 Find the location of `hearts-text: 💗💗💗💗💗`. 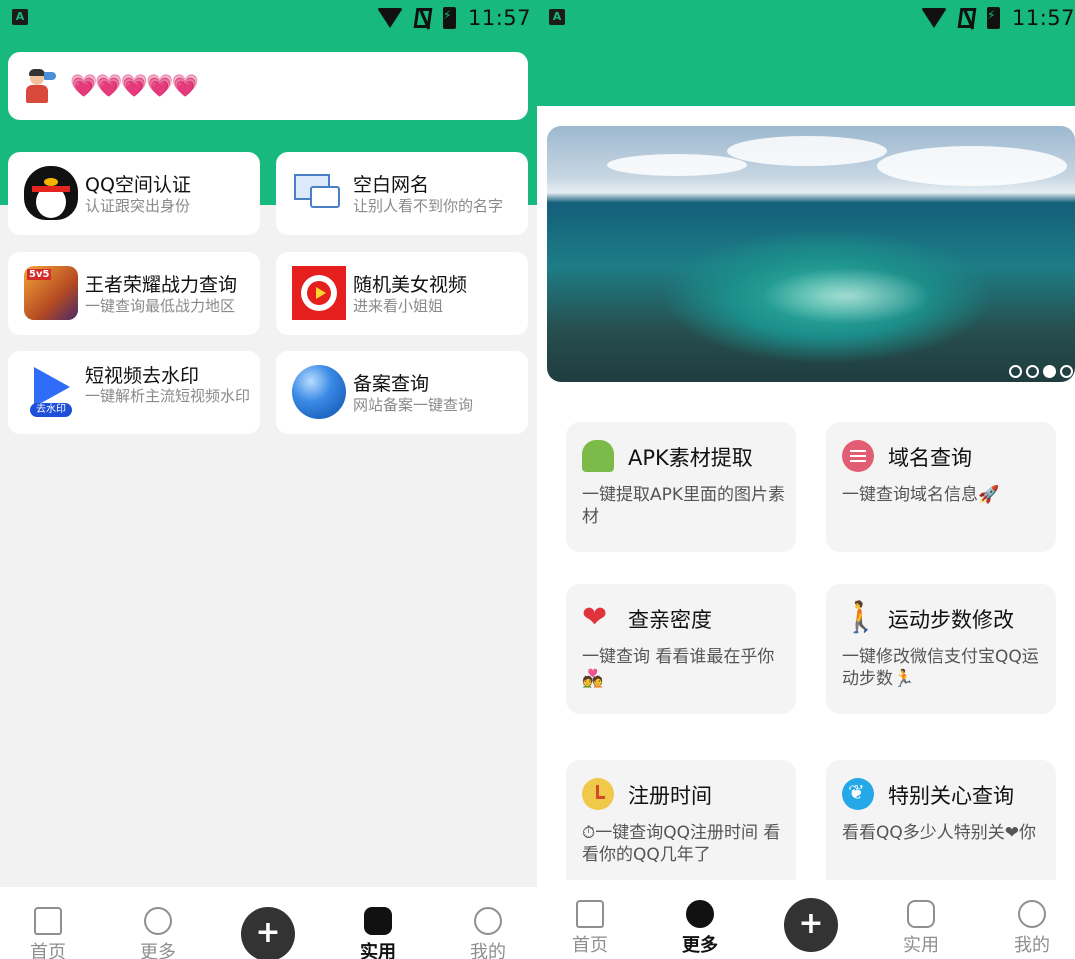

hearts-text: 💗💗💗💗💗 is located at coordinates (134, 86).